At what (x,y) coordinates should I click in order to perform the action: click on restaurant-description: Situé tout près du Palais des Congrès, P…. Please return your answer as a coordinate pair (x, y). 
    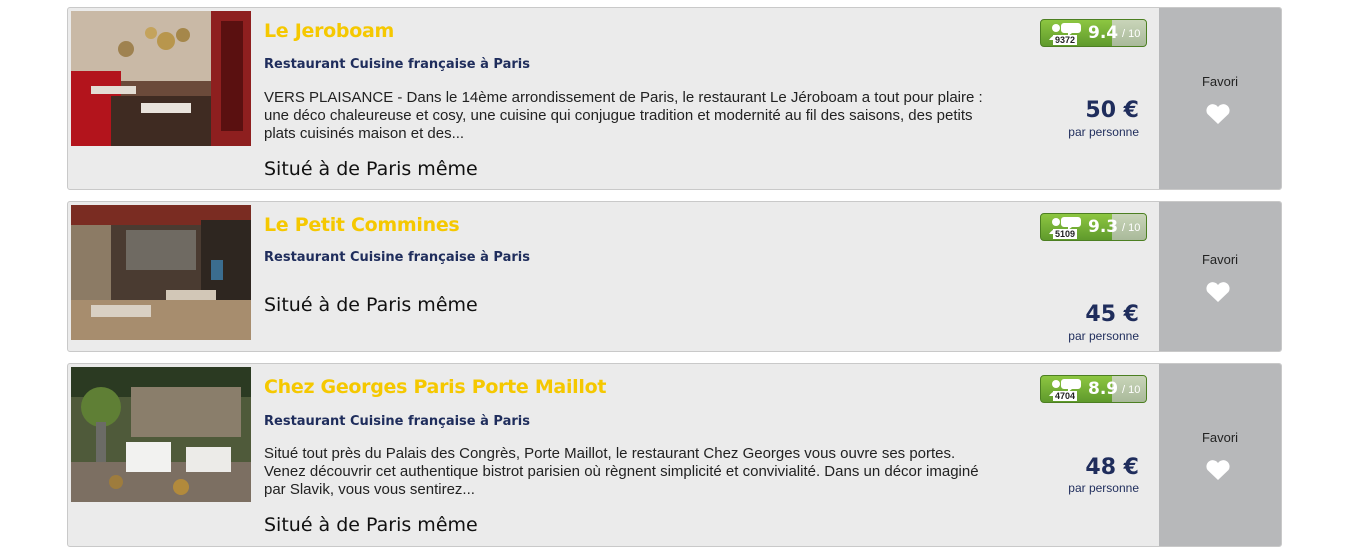
    Looking at the image, I should click on (621, 471).